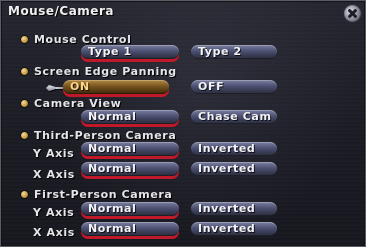 Image resolution: width=366 pixels, height=247 pixels. What do you see at coordinates (130, 209) in the screenshot?
I see `first-person-y-axis-normal-button: Normal` at bounding box center [130, 209].